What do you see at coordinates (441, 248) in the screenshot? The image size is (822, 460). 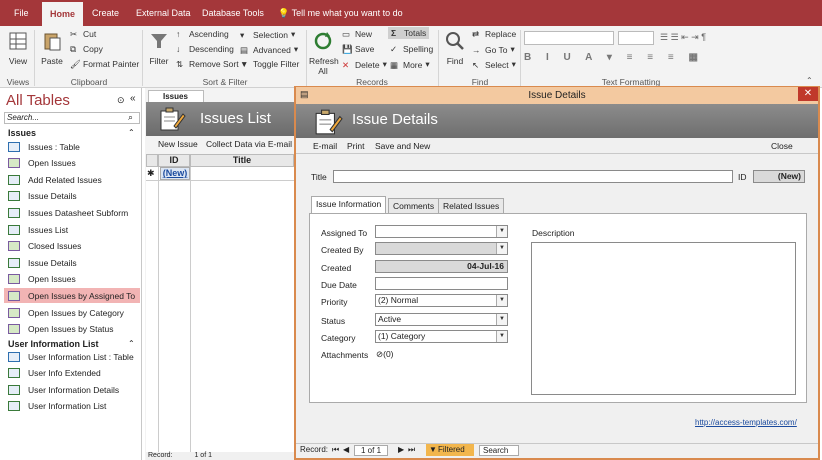 I see `created-by-select: ▼` at bounding box center [441, 248].